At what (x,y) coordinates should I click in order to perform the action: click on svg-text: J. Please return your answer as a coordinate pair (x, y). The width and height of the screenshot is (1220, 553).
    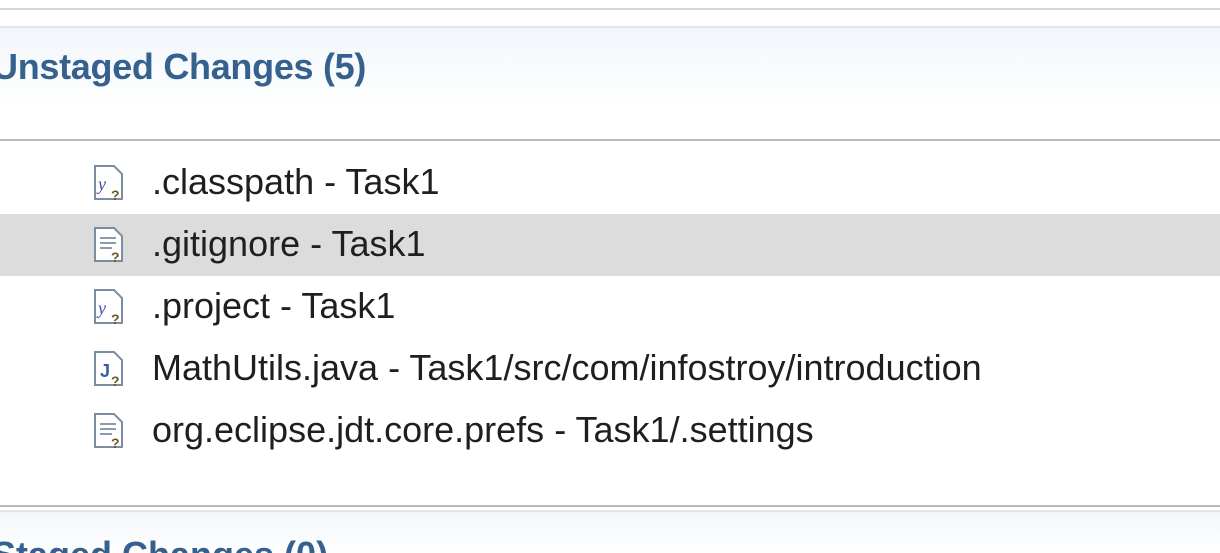
    Looking at the image, I should click on (105, 371).